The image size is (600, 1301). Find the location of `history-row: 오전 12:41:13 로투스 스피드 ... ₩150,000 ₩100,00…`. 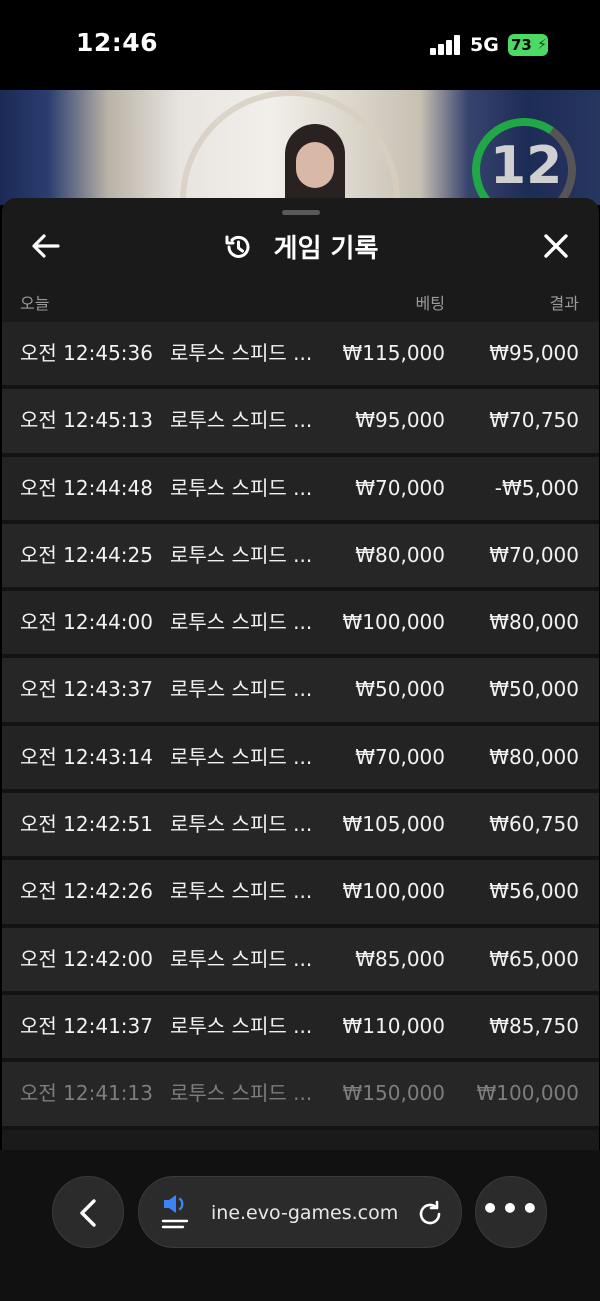

history-row: 오전 12:41:13 로투스 스피드 ... ₩150,000 ₩100,00… is located at coordinates (300, 1096).